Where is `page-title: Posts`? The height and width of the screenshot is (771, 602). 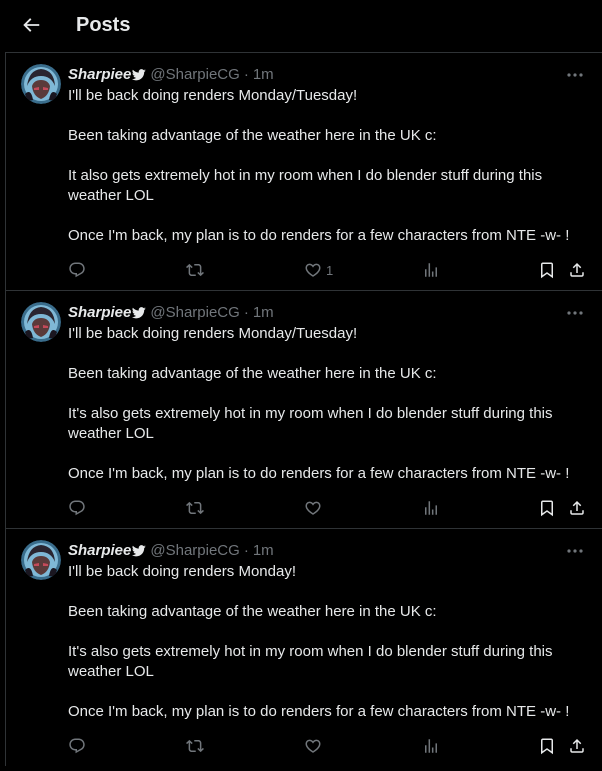 page-title: Posts is located at coordinates (103, 25).